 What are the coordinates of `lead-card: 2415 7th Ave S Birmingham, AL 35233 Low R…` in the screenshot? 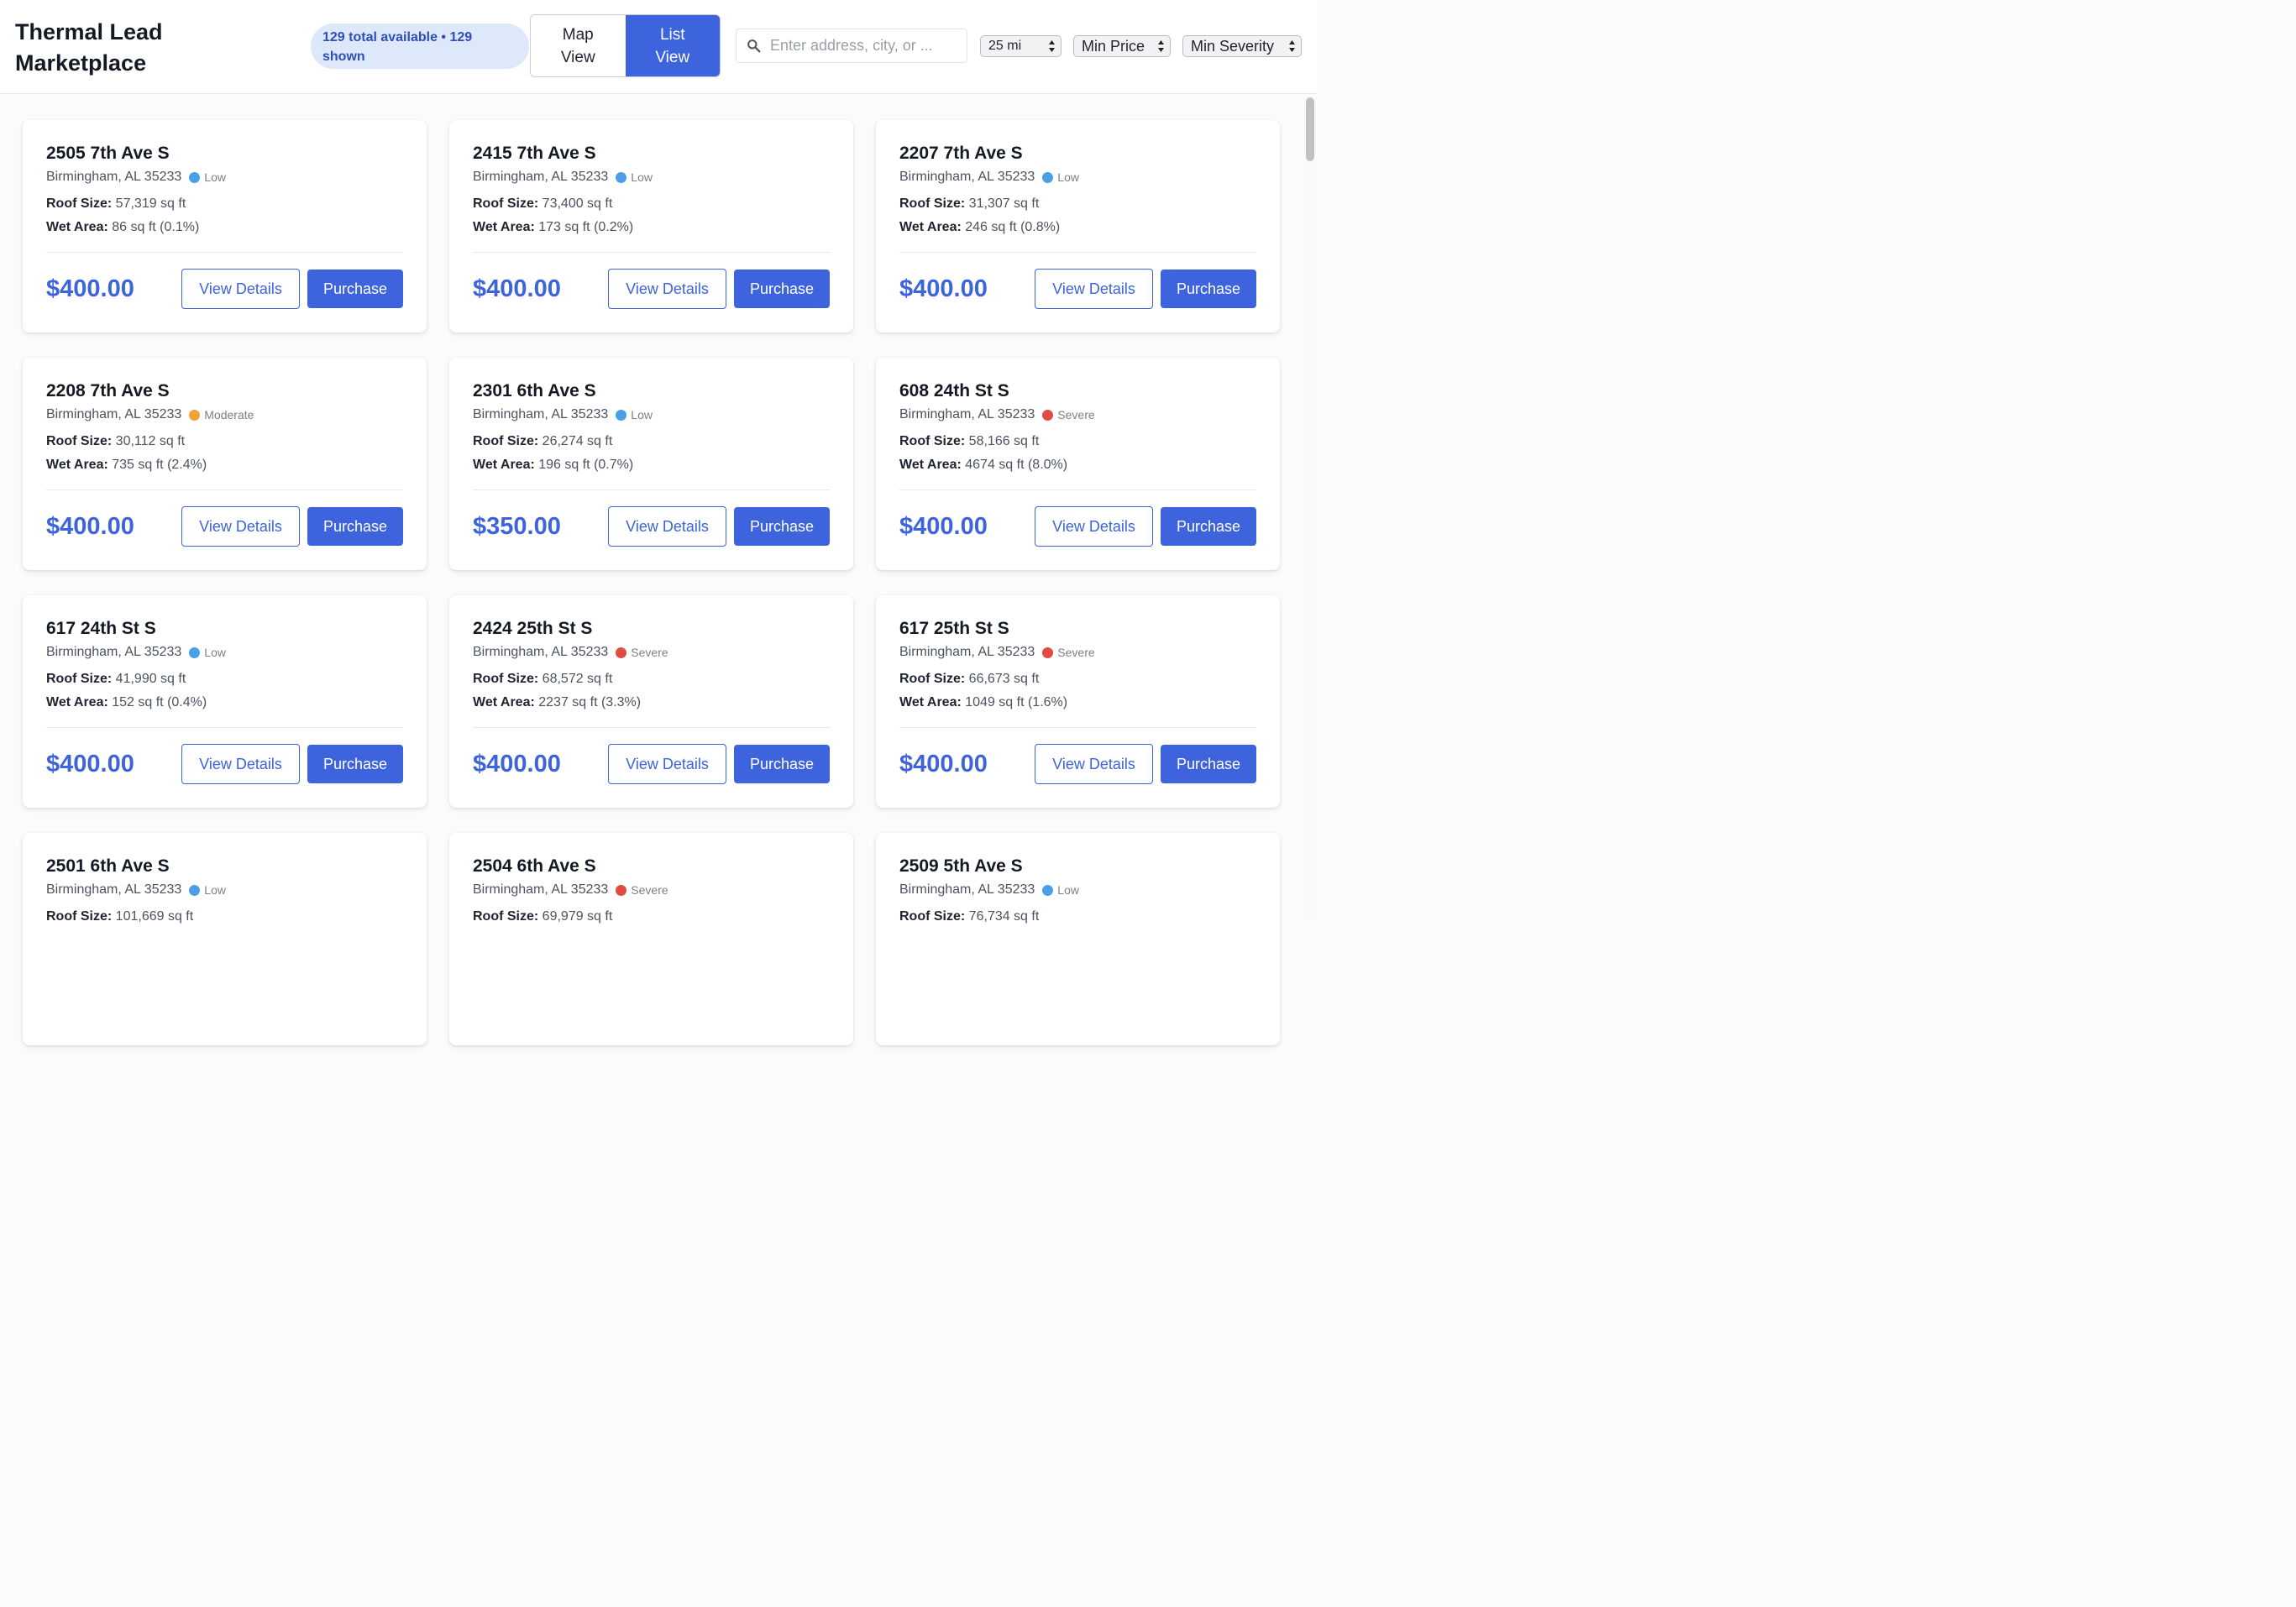 It's located at (651, 226).